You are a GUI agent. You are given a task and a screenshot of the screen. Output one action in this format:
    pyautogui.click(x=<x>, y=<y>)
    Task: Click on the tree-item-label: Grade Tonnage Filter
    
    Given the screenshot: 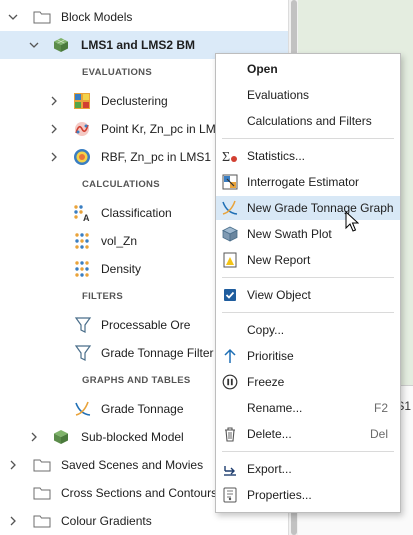 What is the action you would take?
    pyautogui.click(x=157, y=353)
    